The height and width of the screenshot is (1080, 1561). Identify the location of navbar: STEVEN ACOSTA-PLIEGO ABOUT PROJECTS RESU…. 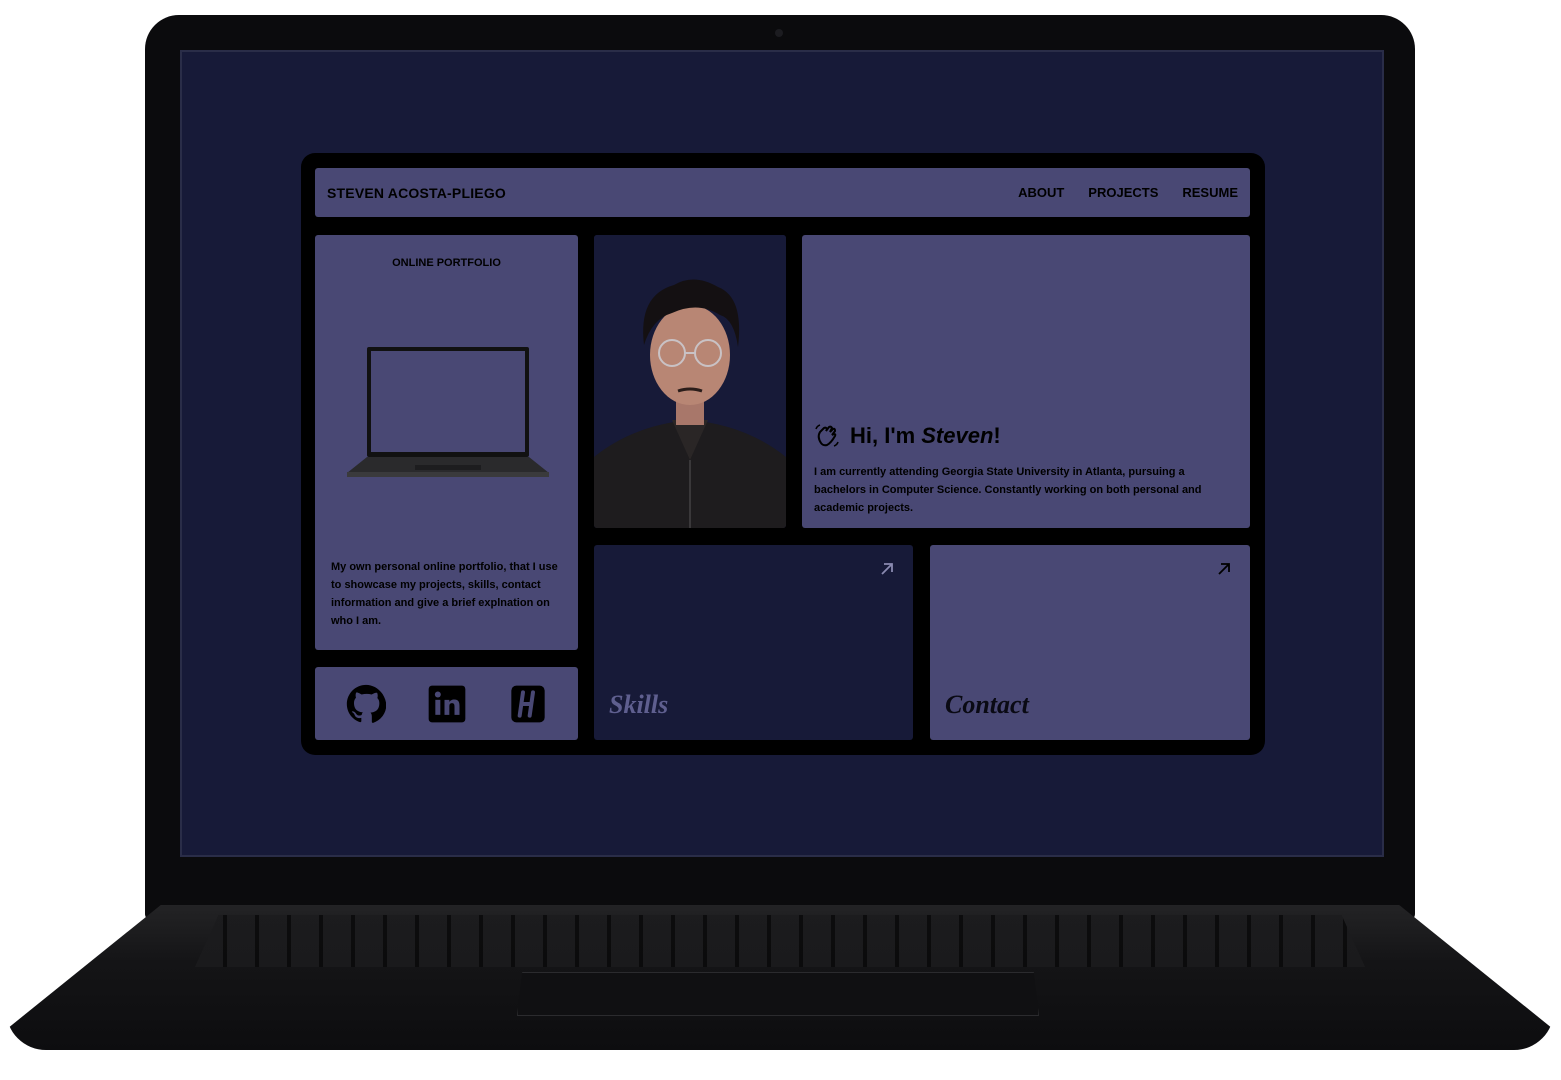
(782, 192).